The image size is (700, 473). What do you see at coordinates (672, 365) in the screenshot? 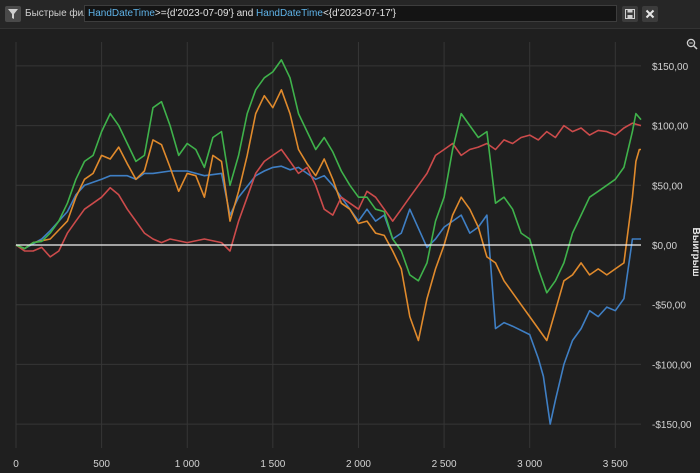
I see `y-tick-label: -$100,00` at bounding box center [672, 365].